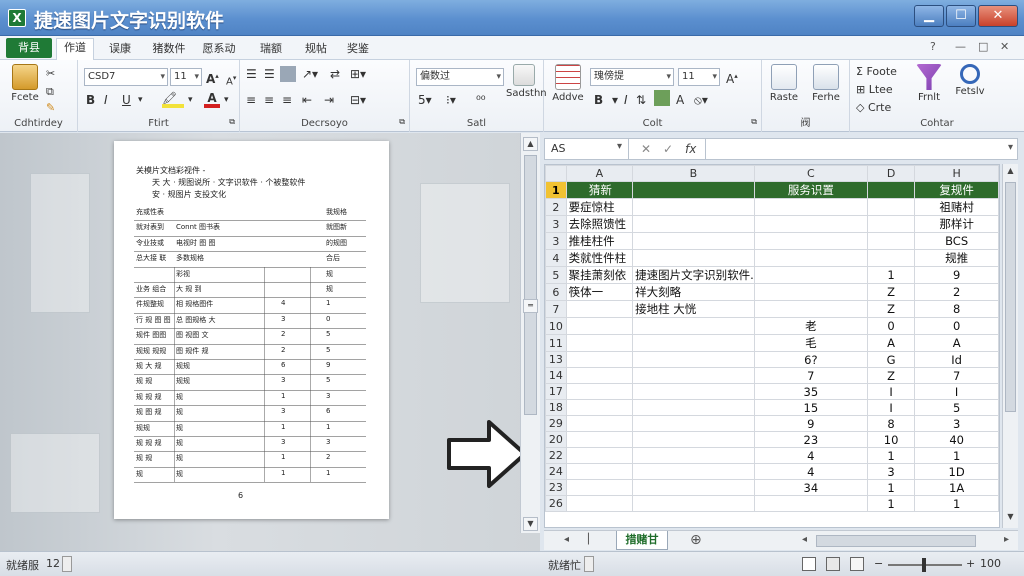 Image resolution: width=1024 pixels, height=576 pixels. I want to click on cell-h: 1, so click(956, 503).